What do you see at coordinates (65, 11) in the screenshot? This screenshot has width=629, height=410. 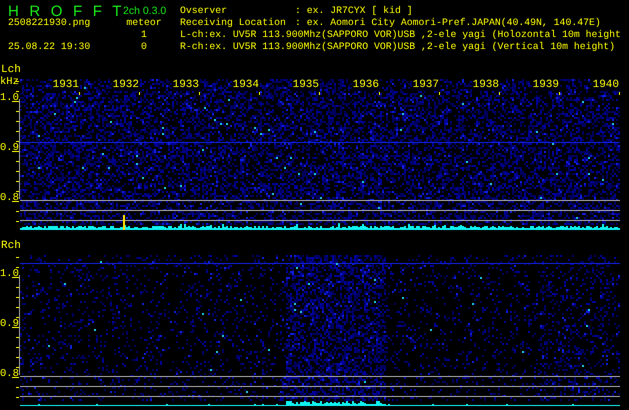 I see `app-title: H R O F F T` at bounding box center [65, 11].